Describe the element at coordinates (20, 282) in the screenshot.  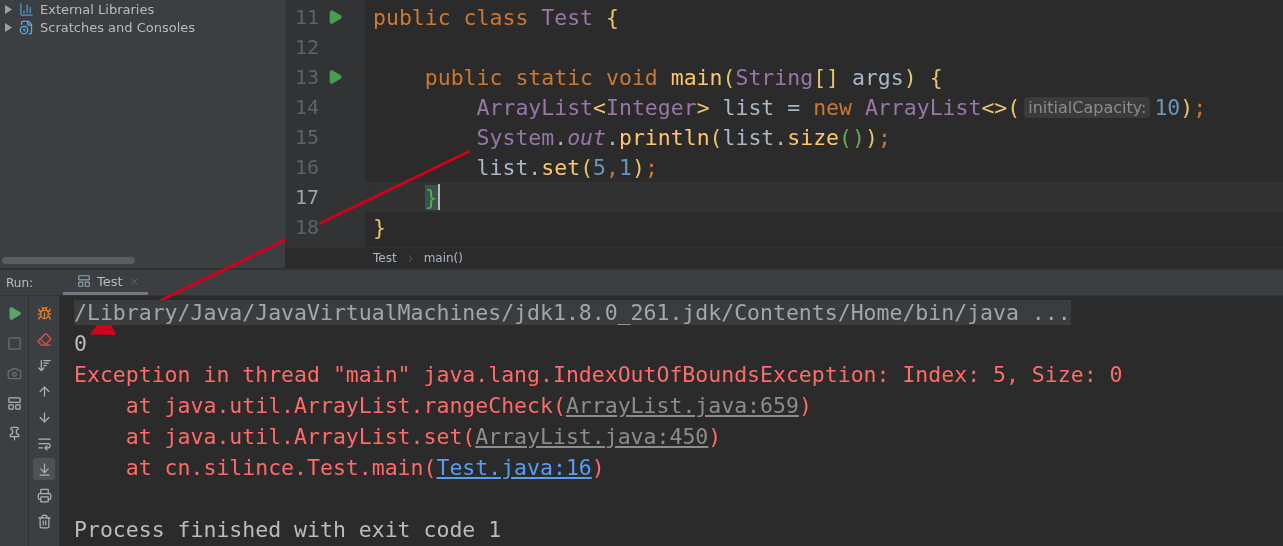
I see `run-label: Run:` at that location.